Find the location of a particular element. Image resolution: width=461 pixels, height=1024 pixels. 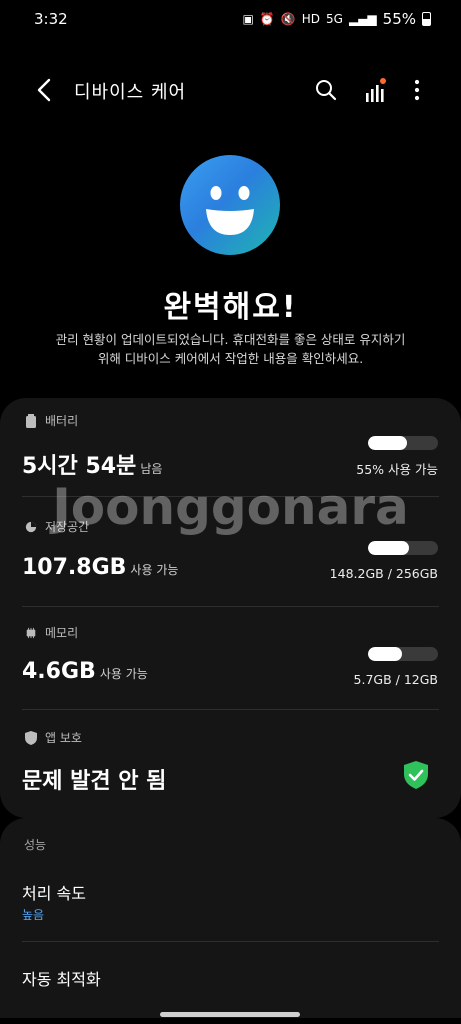

memory-progress-fill is located at coordinates (385, 654).